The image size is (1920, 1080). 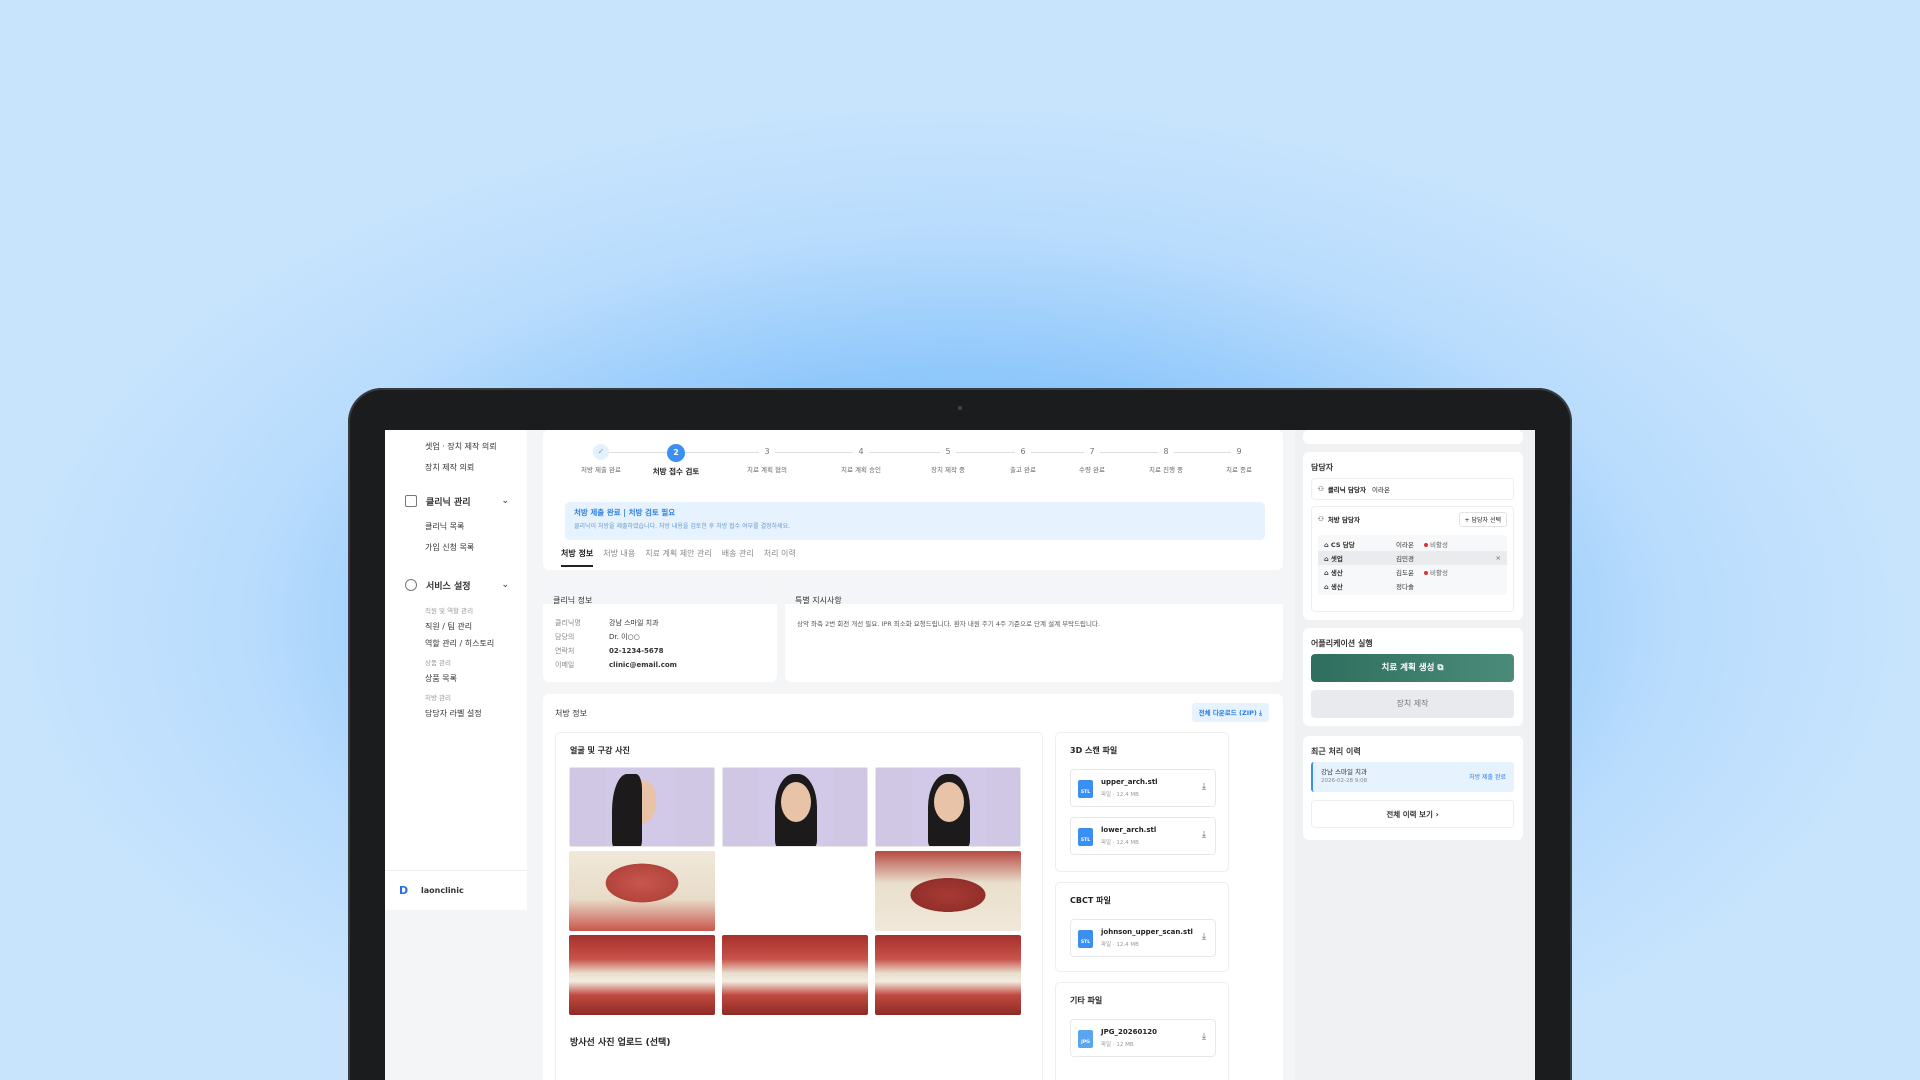 I want to click on create-plan-button: 치료 계획 생성 ⧉, so click(x=1412, y=668).